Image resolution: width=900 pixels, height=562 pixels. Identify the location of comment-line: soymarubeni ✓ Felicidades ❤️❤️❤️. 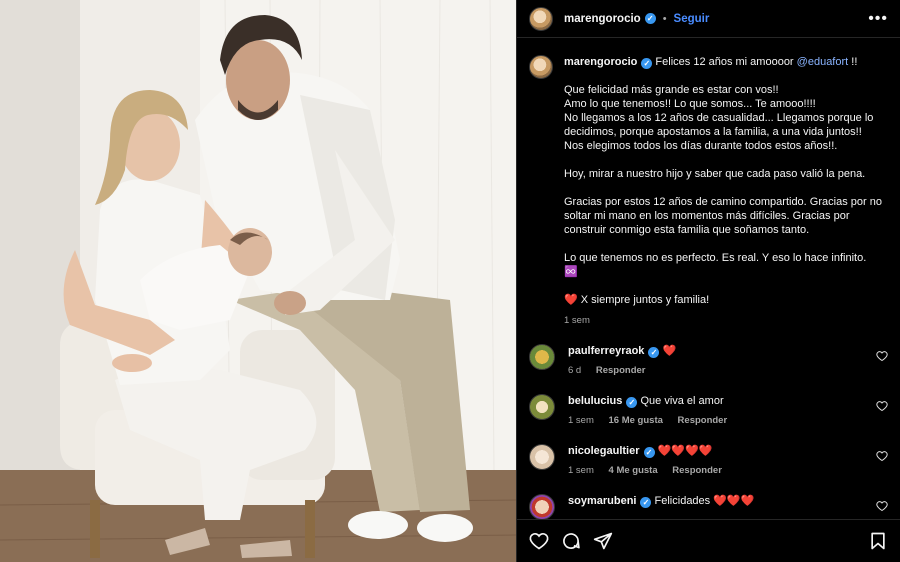
(661, 501).